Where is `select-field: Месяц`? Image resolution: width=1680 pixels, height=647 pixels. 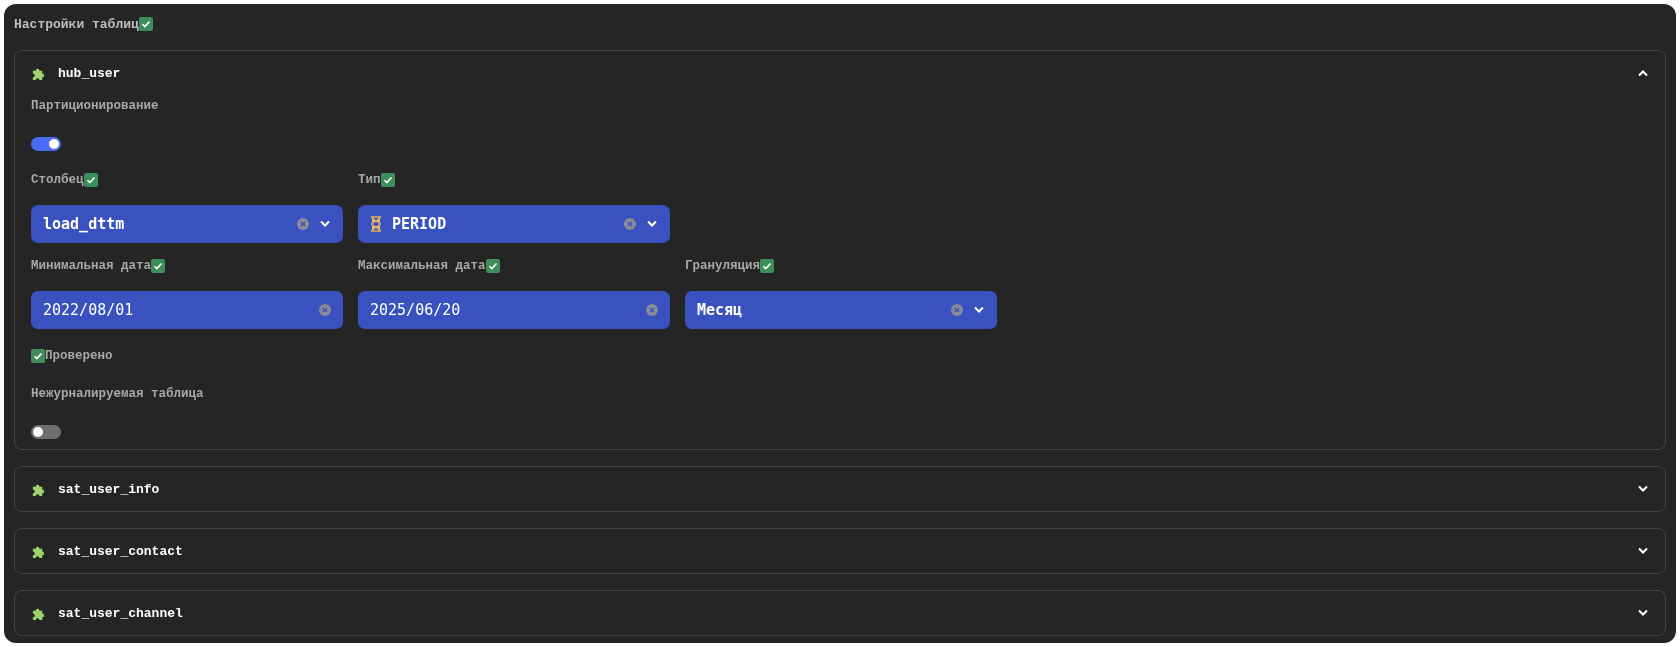 select-field: Месяц is located at coordinates (841, 310).